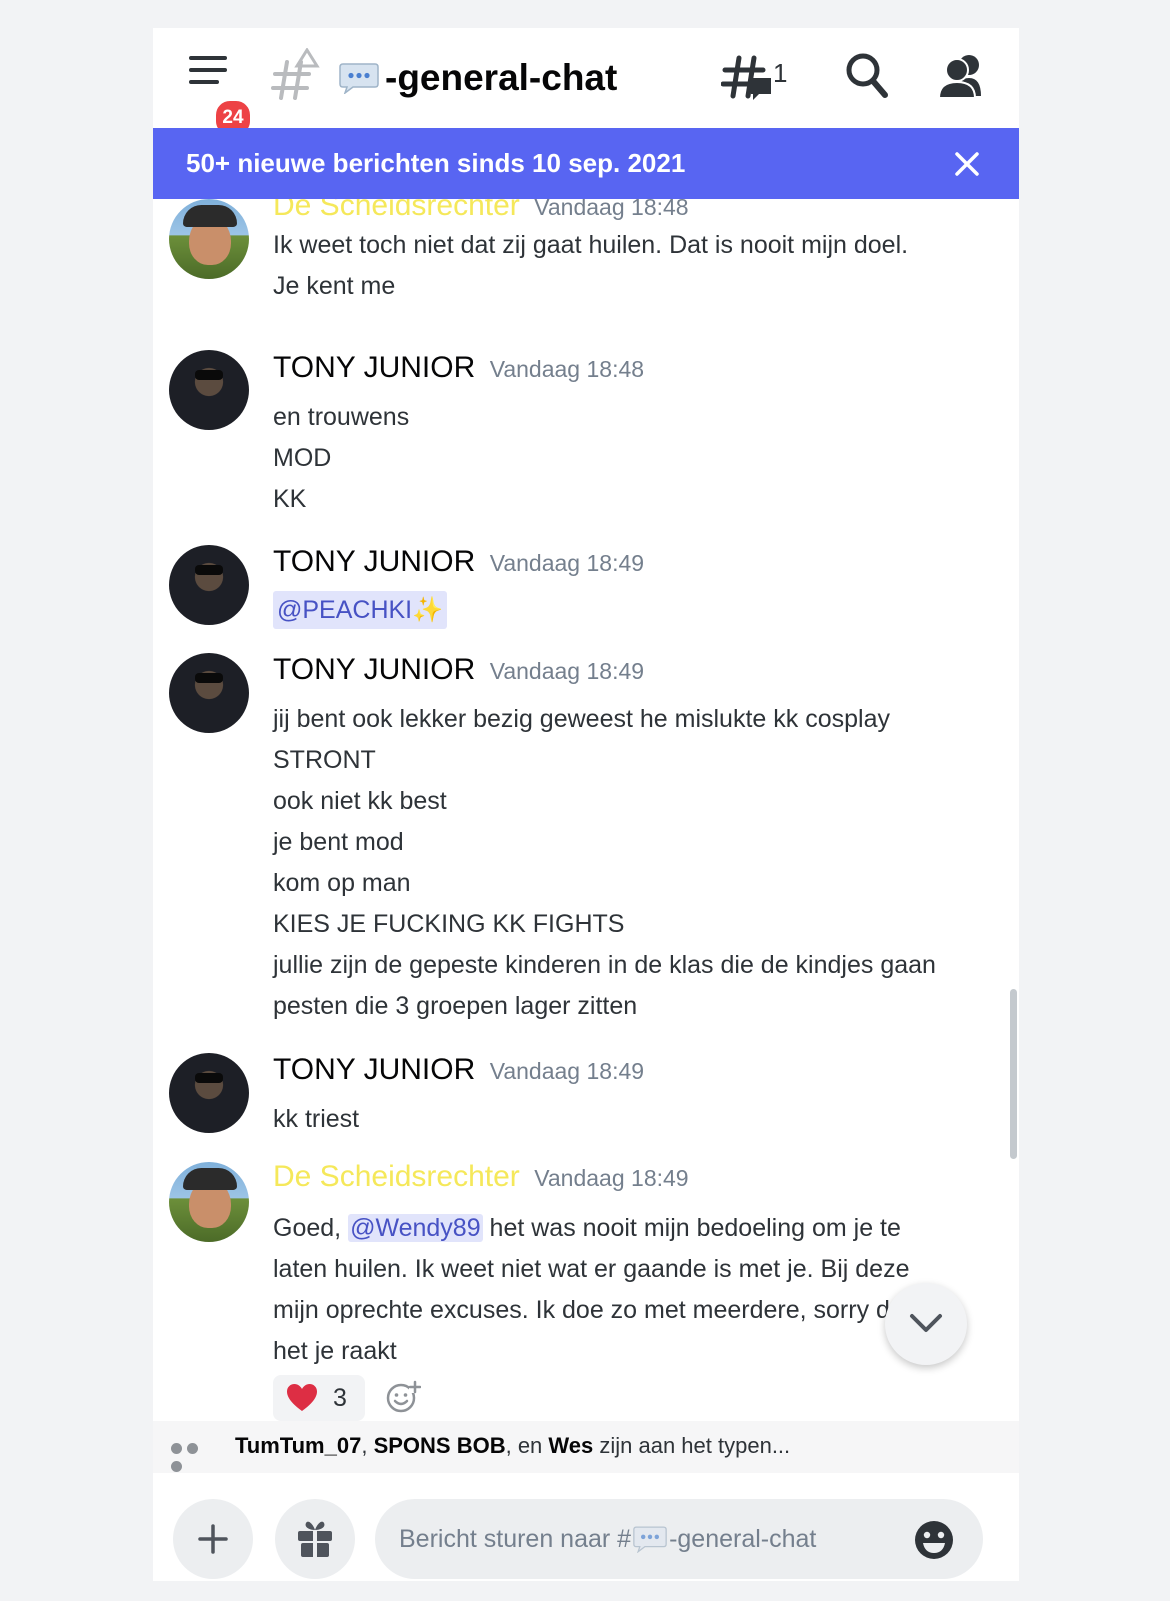 Image resolution: width=1170 pixels, height=1601 pixels. Describe the element at coordinates (208, 58) in the screenshot. I see `hamburger-icon` at that location.